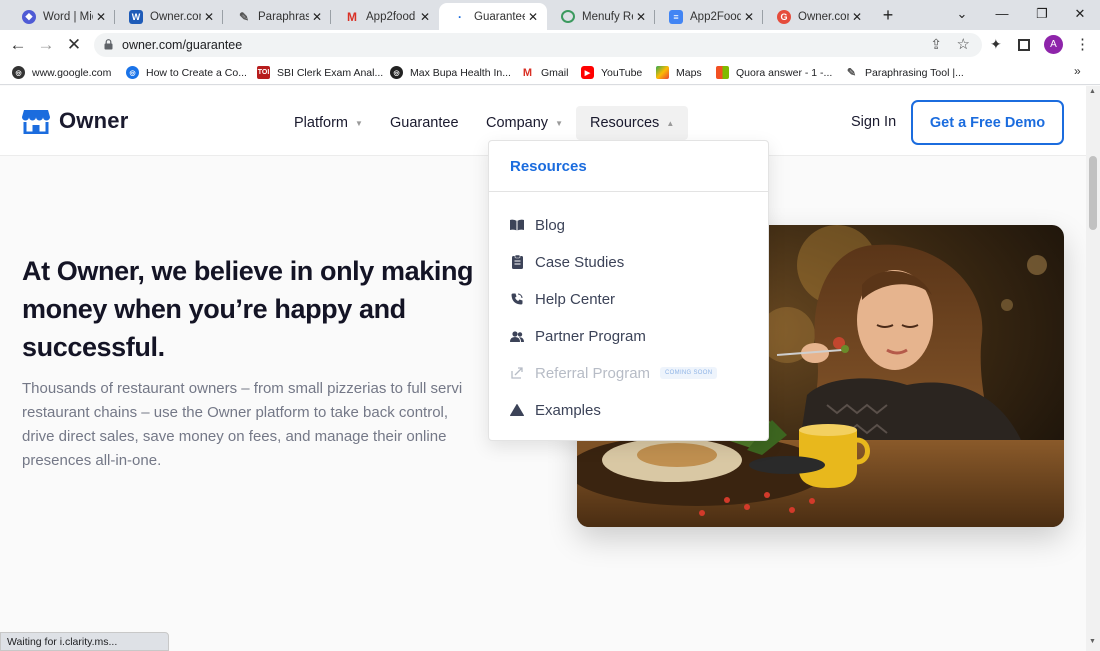 The image size is (1100, 651). I want to click on book-icon, so click(517, 225).